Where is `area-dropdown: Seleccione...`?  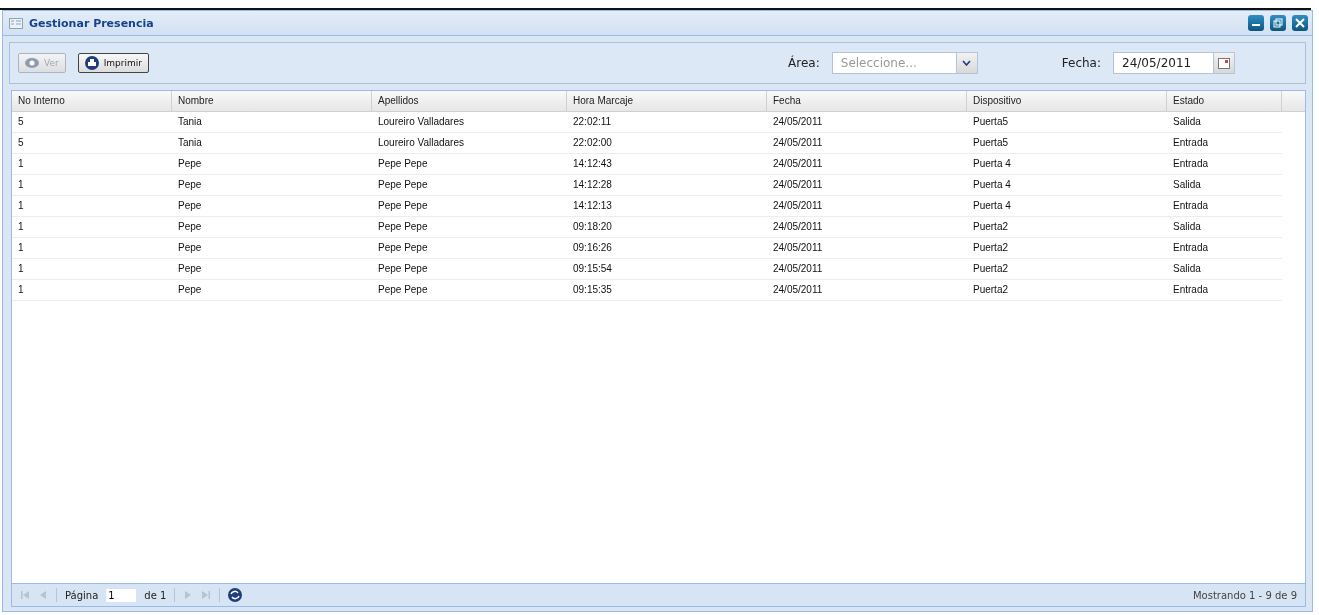 area-dropdown: Seleccione... is located at coordinates (893, 63).